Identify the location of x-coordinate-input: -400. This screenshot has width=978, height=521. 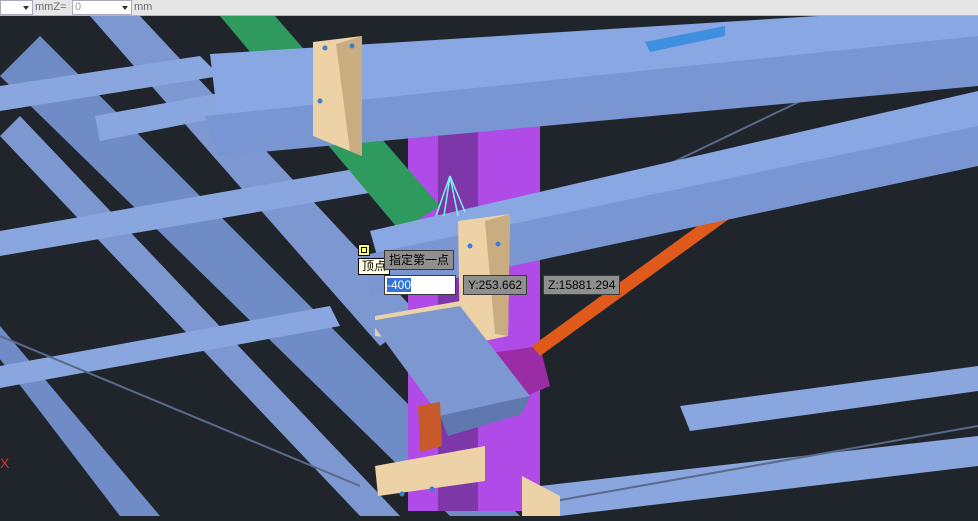
(420, 285).